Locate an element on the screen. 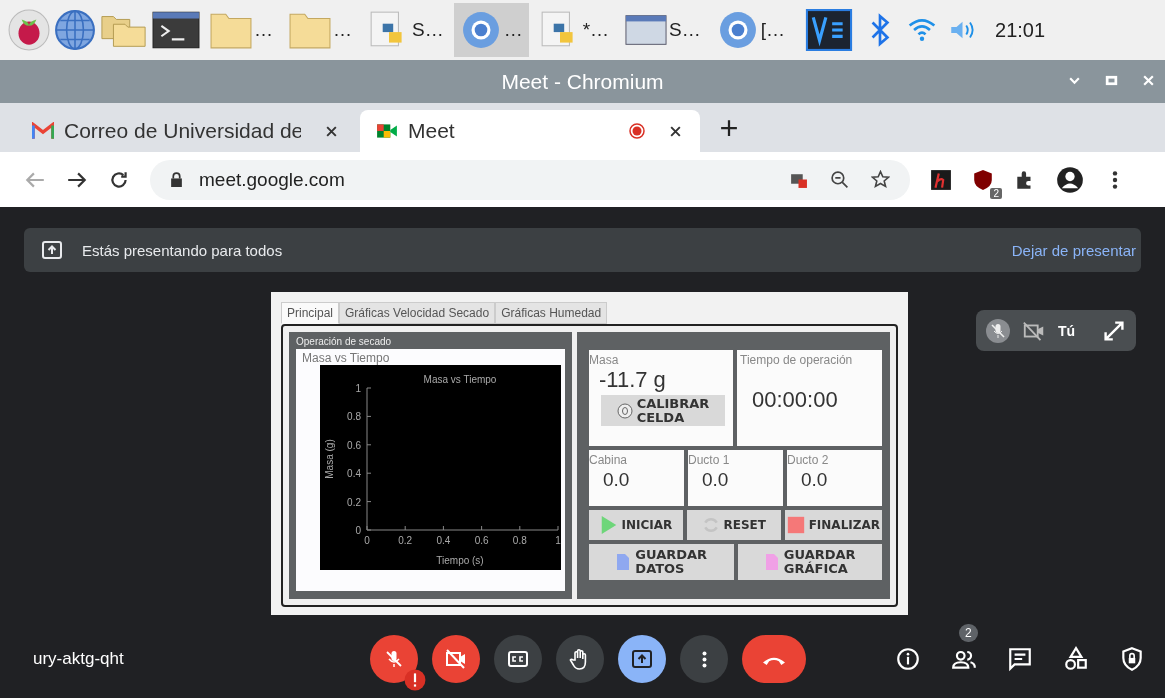 The image size is (1165, 698). star-icon is located at coordinates (880, 179).